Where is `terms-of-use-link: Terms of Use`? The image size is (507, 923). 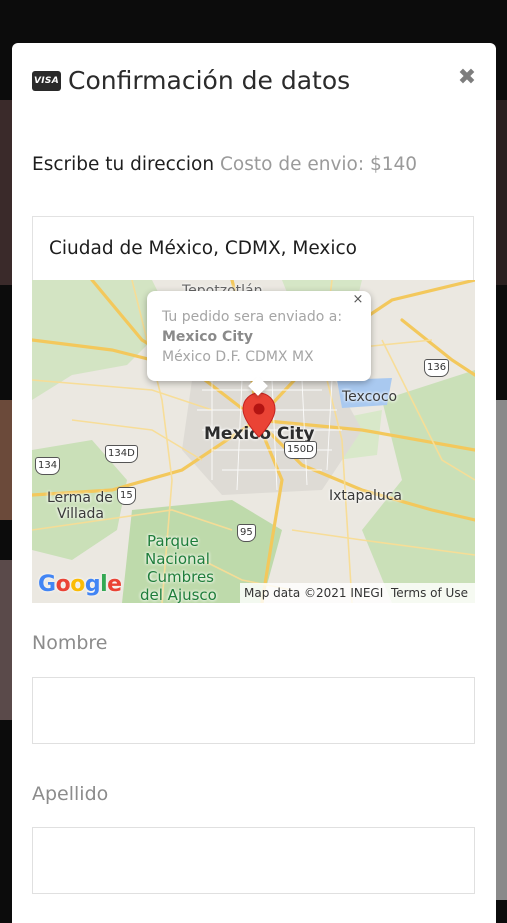 terms-of-use-link: Terms of Use is located at coordinates (429, 593).